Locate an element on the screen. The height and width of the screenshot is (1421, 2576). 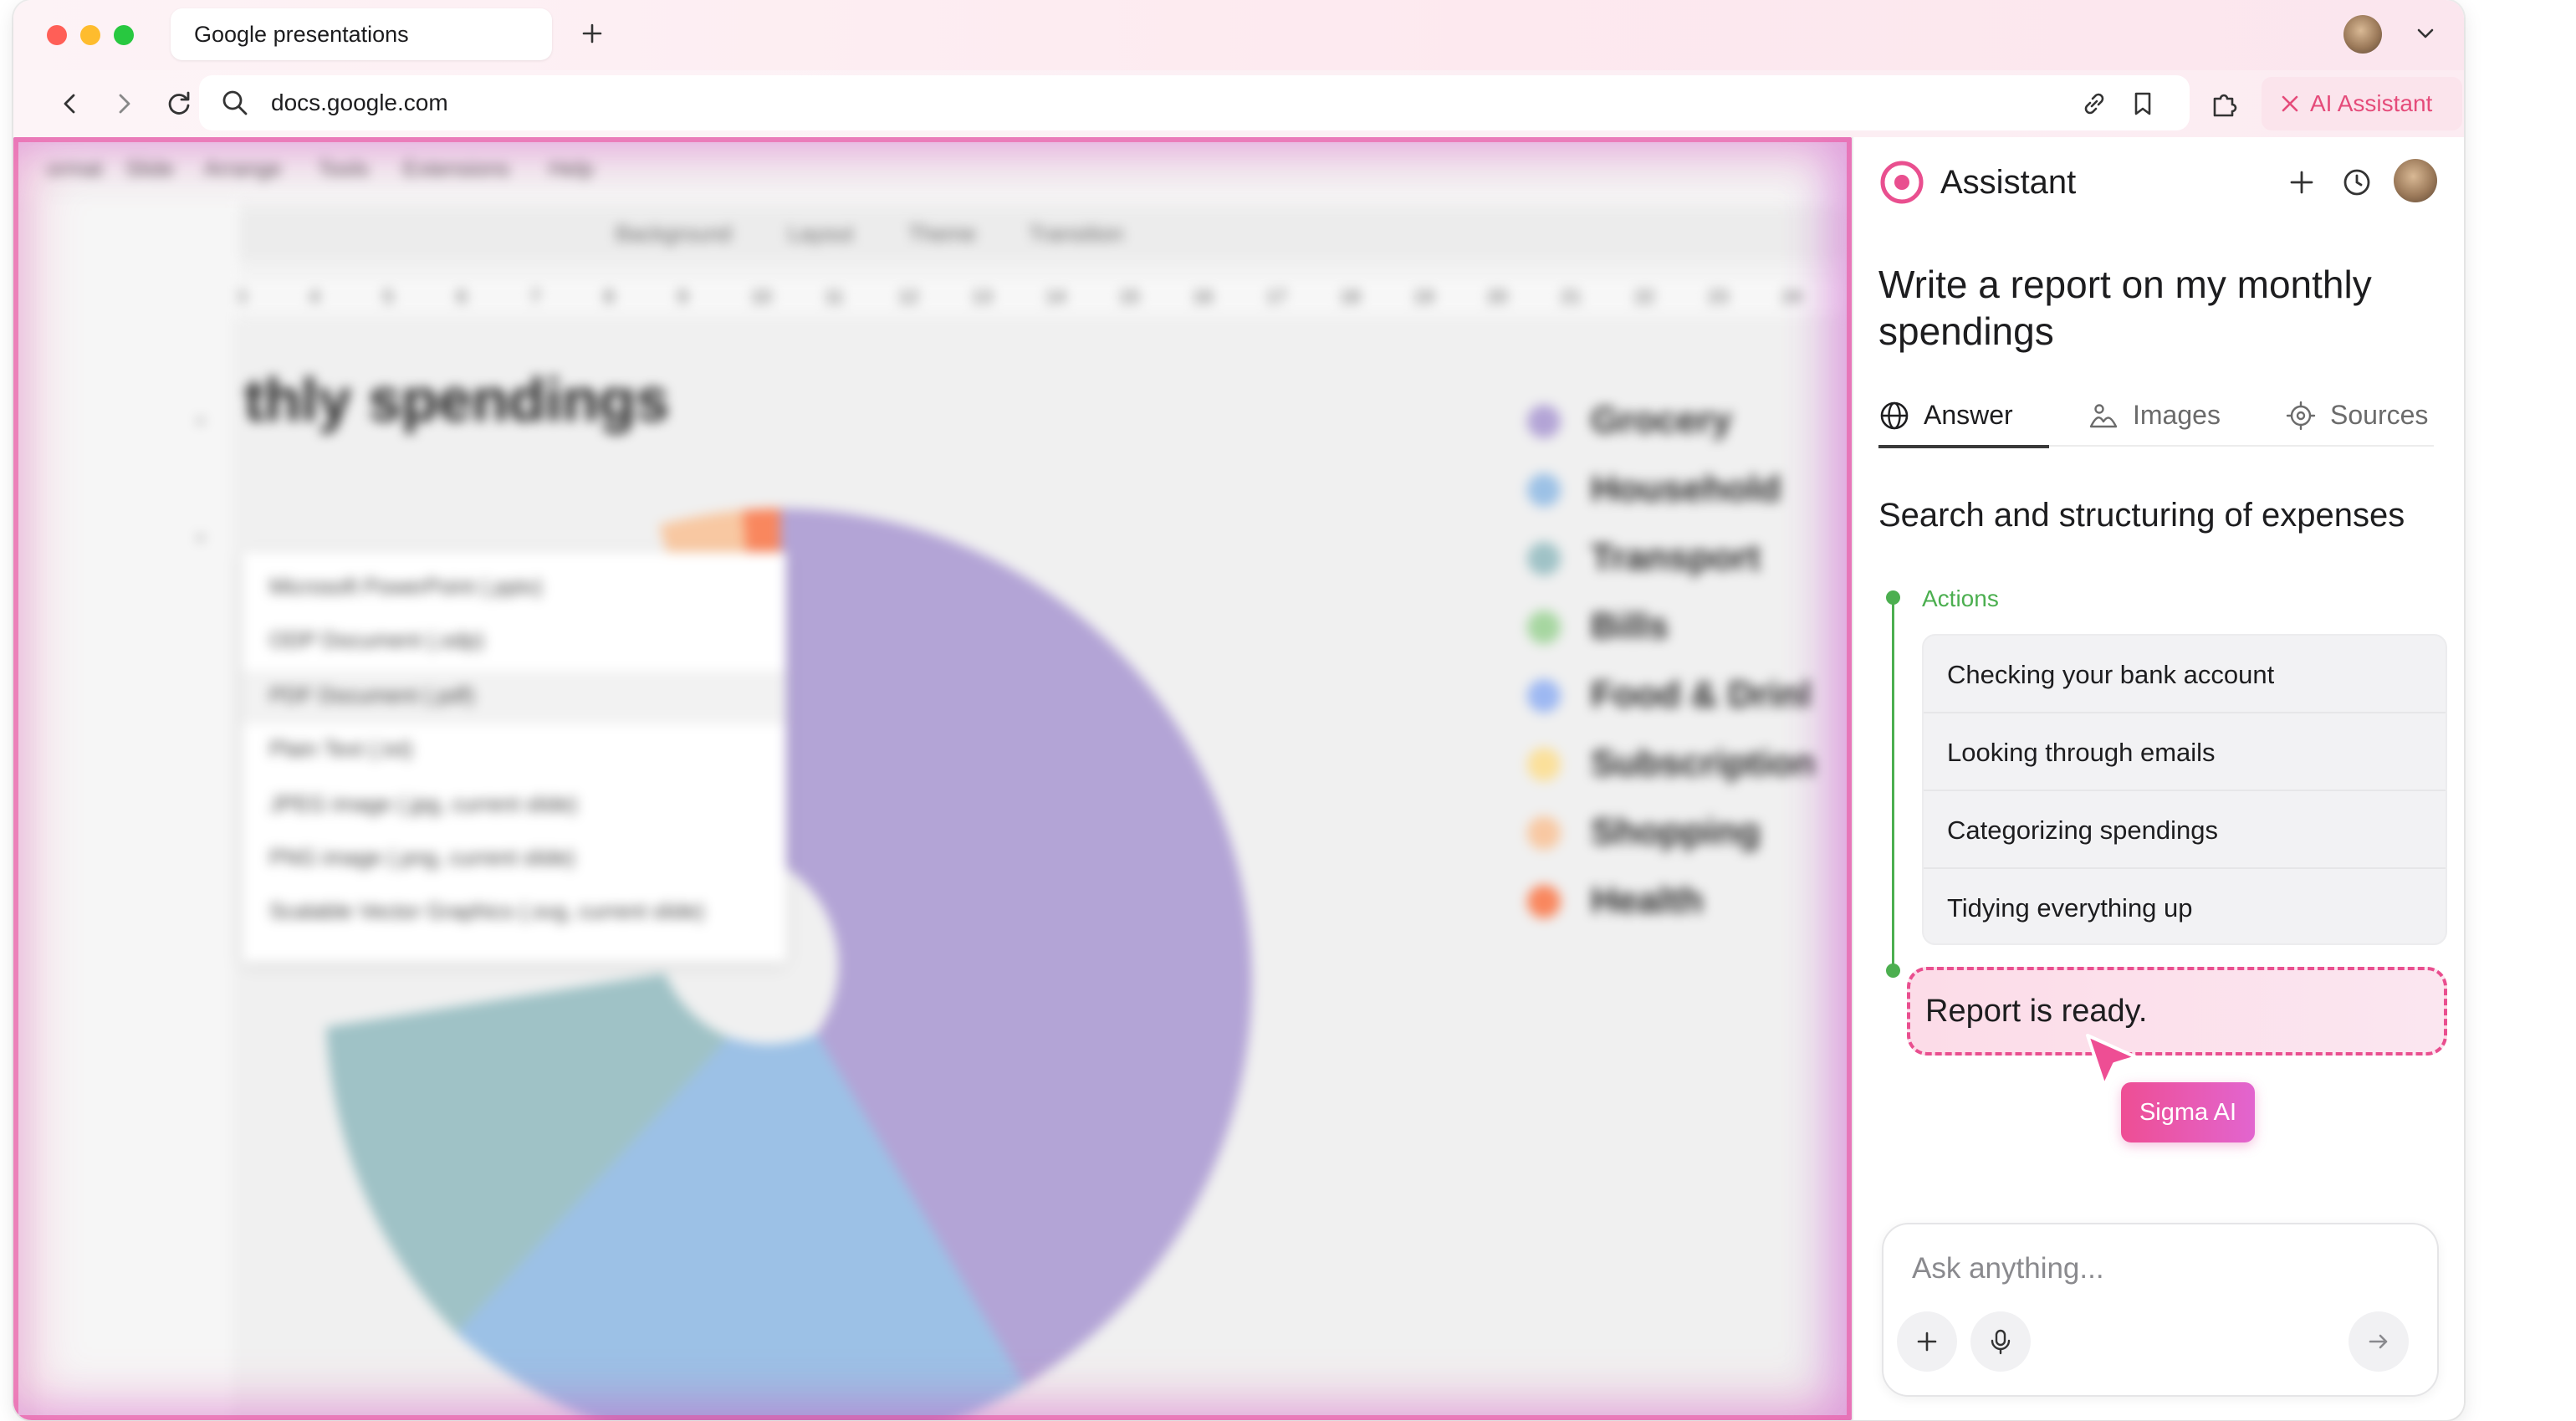
ruler-number: 8 is located at coordinates (609, 296).